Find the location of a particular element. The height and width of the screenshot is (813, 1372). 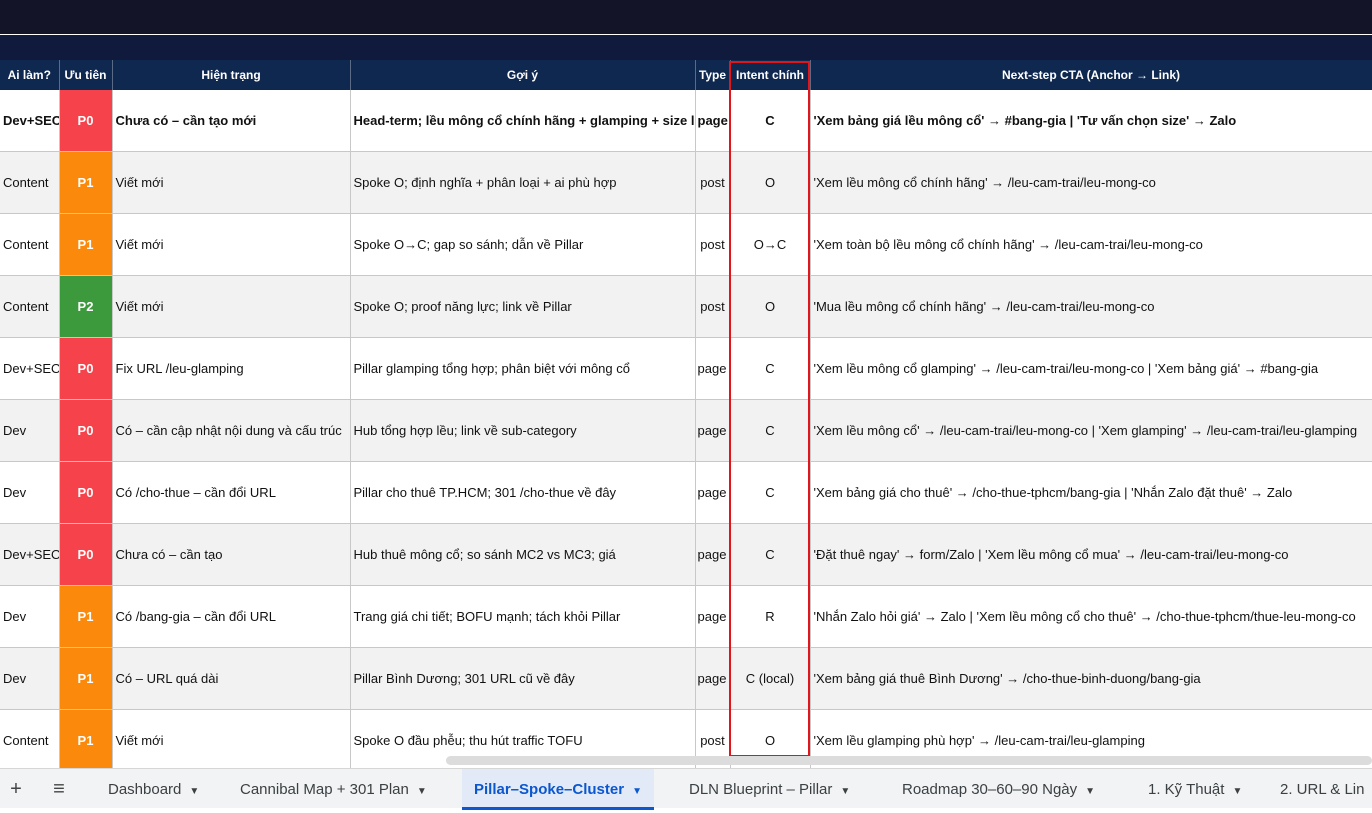

tab-dln-blueprint: DLN Blueprint – Pillar ▼ is located at coordinates (769, 789).